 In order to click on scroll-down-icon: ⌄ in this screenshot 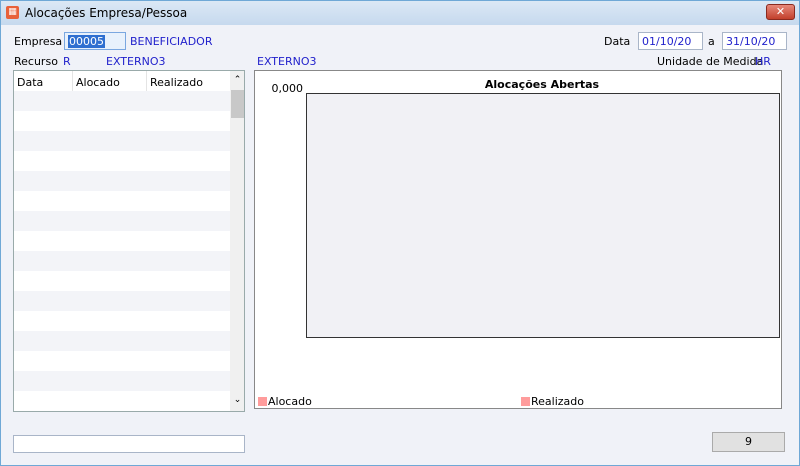, I will do `click(237, 403)`.